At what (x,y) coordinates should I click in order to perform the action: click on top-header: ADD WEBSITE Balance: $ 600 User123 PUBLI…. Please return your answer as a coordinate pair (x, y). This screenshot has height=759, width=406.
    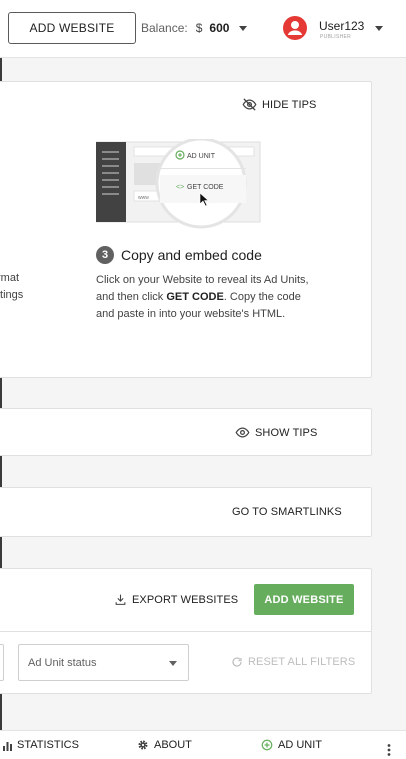
    Looking at the image, I should click on (203, 29).